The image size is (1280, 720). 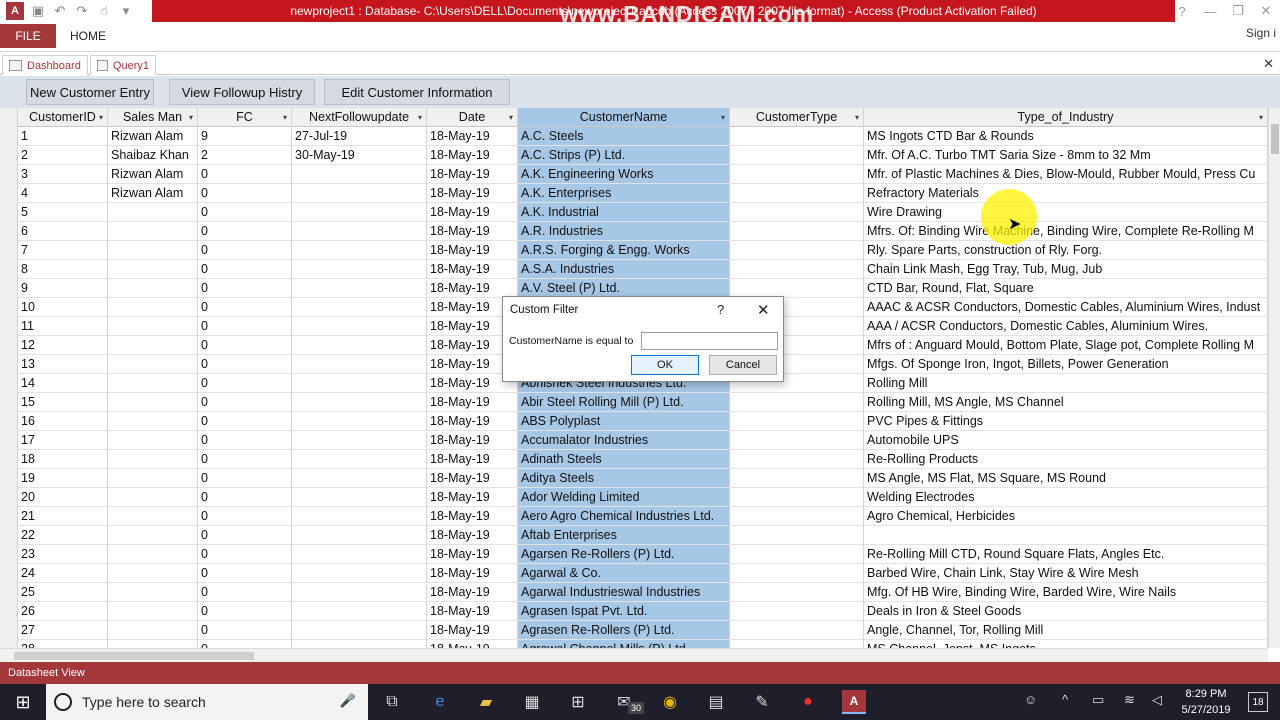 I want to click on table-cell: 19, so click(x=63, y=478).